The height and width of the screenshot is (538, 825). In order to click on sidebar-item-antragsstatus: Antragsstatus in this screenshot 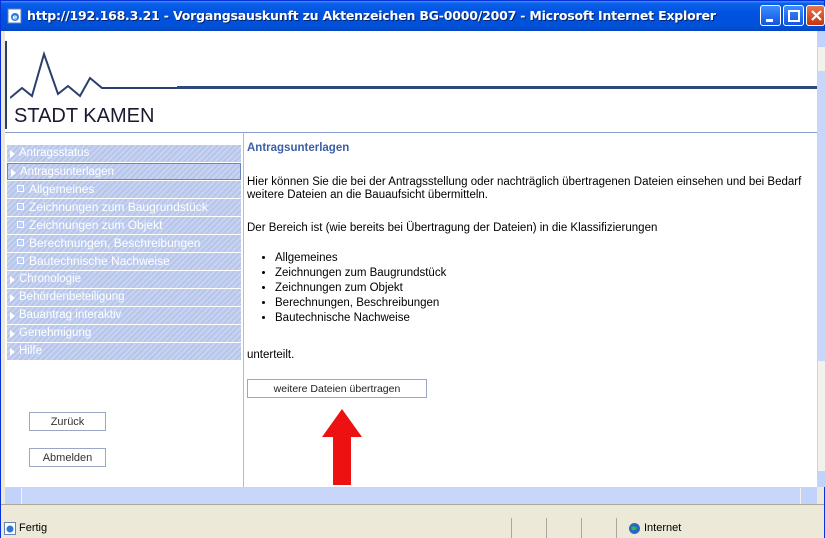, I will do `click(124, 153)`.